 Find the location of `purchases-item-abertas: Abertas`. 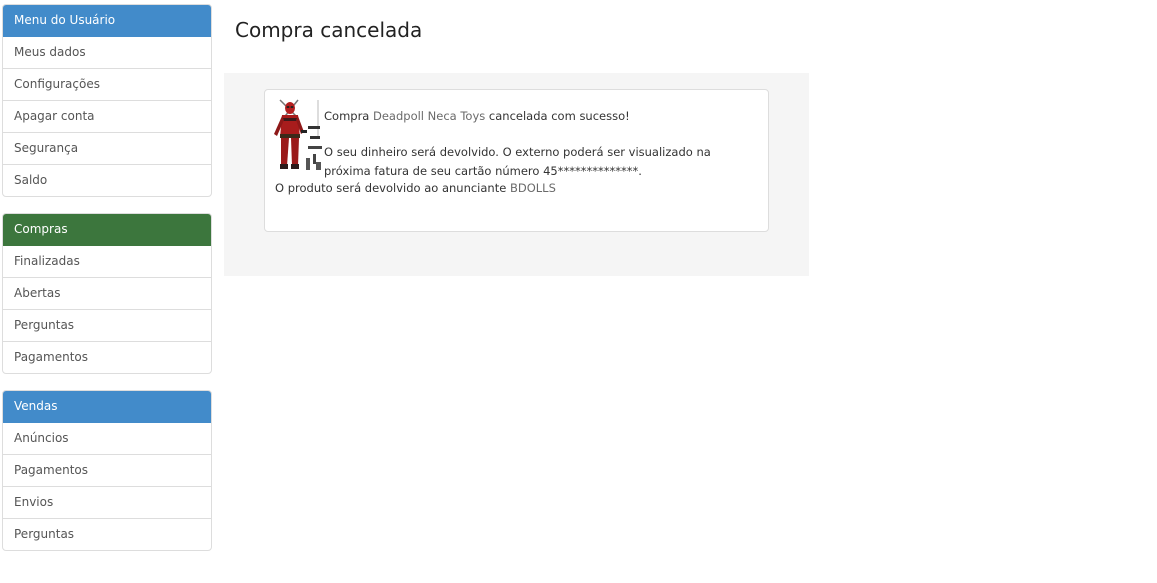

purchases-item-abertas: Abertas is located at coordinates (107, 293).